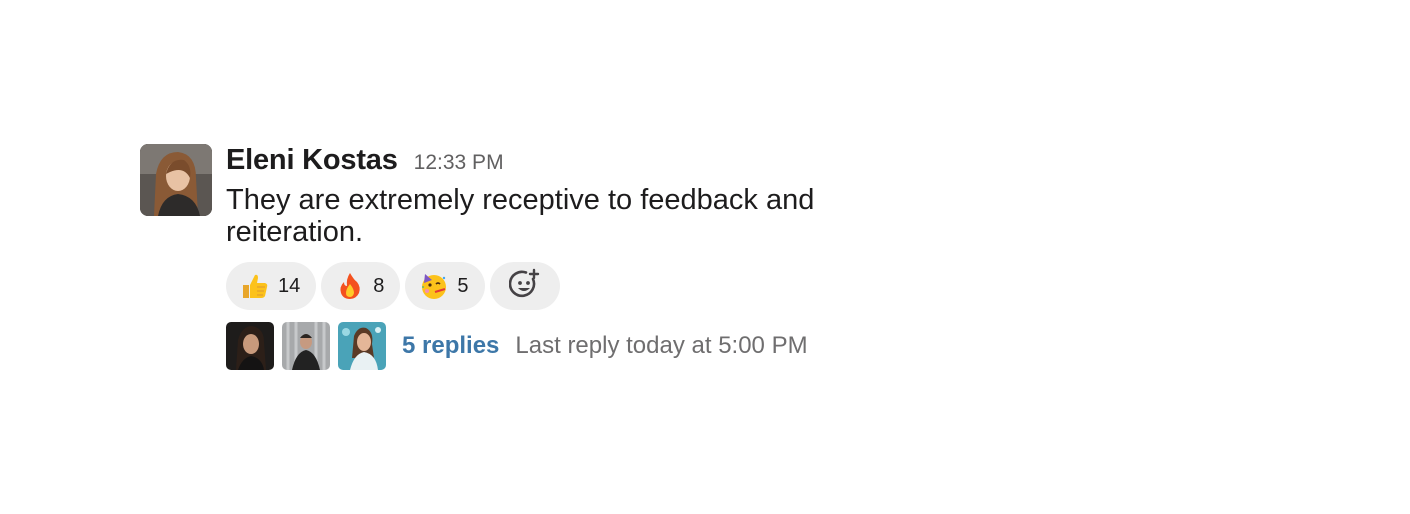  Describe the element at coordinates (661, 345) in the screenshot. I see `thread-last-reply: Last reply today at 5:00 PM` at that location.